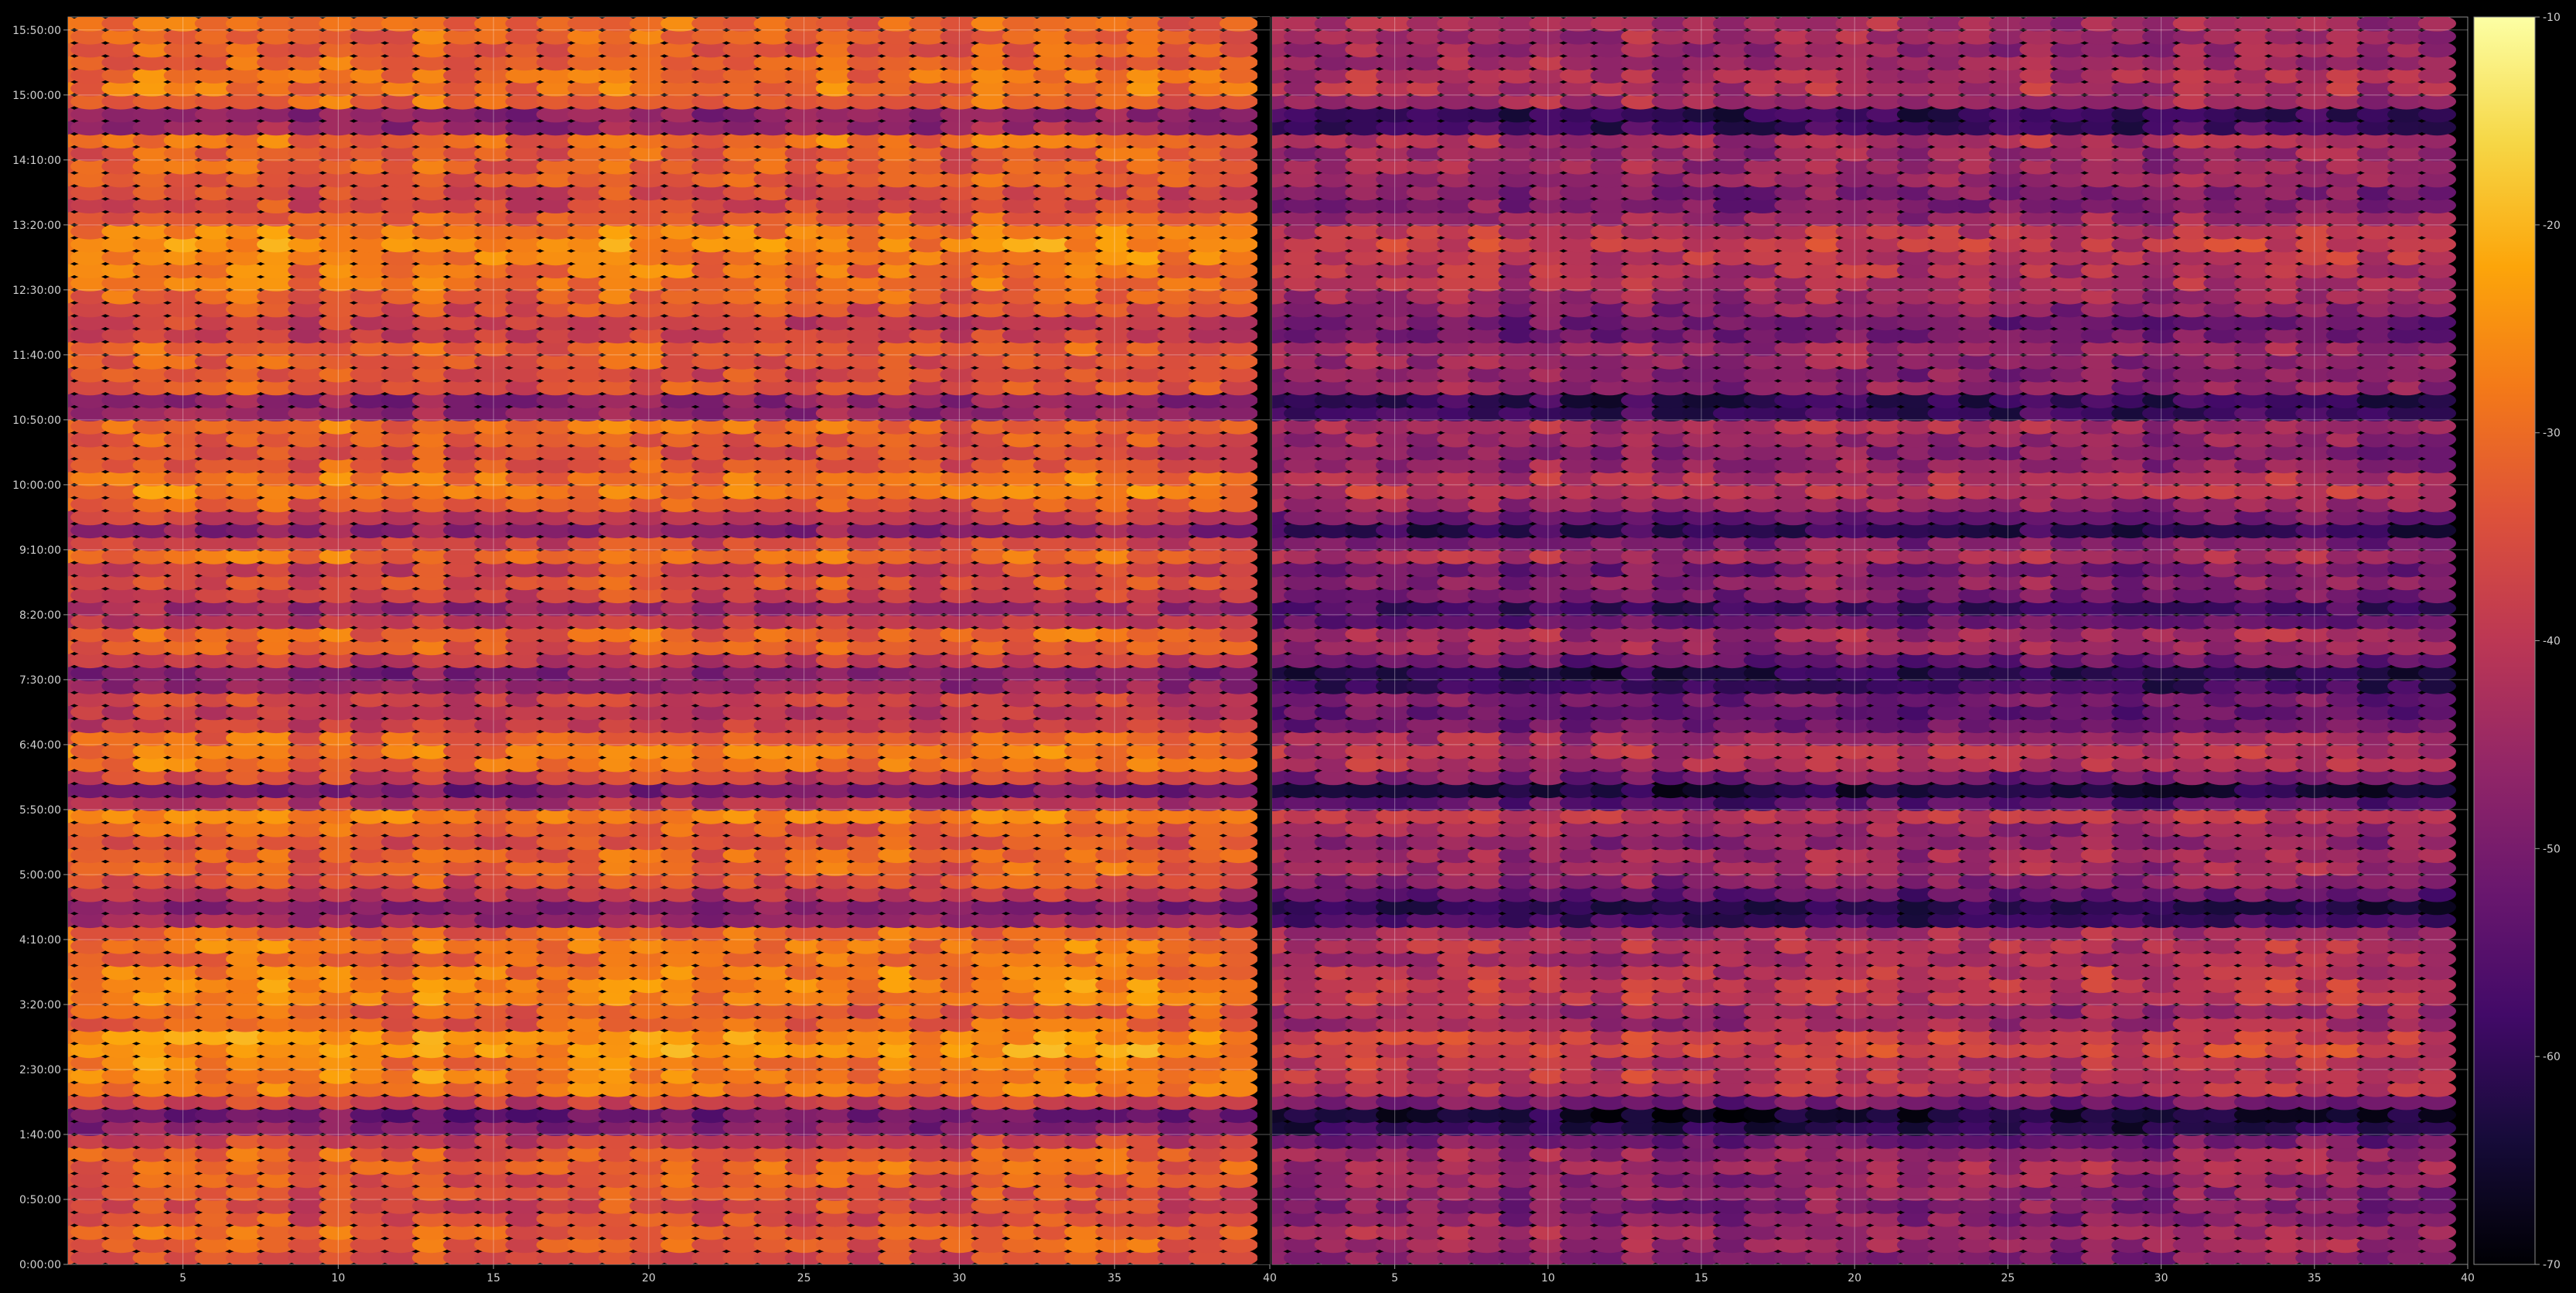 This screenshot has width=2576, height=1293. Describe the element at coordinates (1264, 640) in the screenshot. I see `blank-column` at that location.